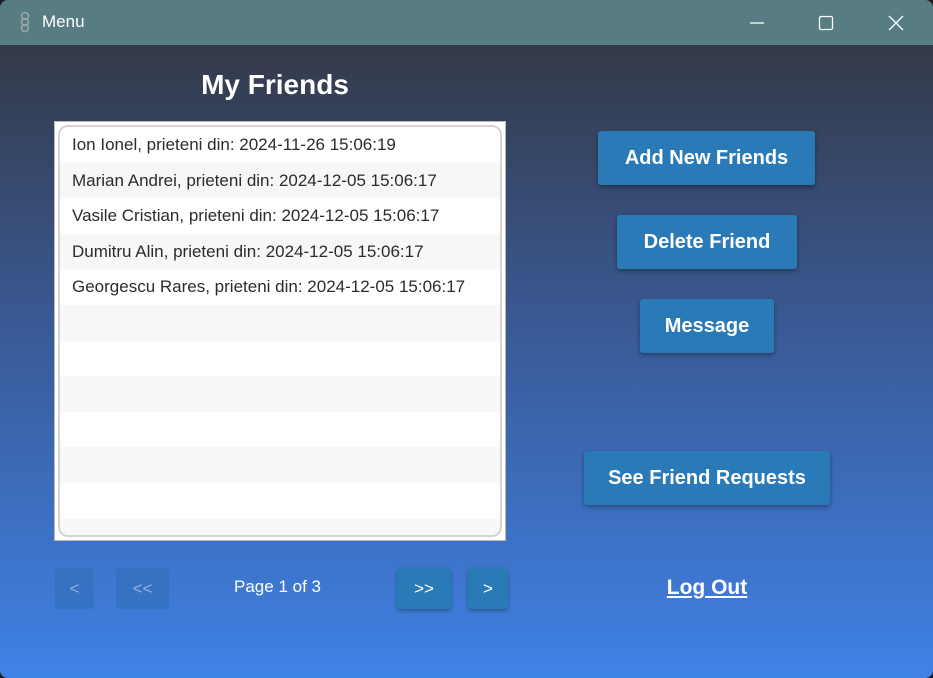 Image resolution: width=933 pixels, height=678 pixels. Describe the element at coordinates (707, 242) in the screenshot. I see `delete-friend-button: Delete Friend` at that location.